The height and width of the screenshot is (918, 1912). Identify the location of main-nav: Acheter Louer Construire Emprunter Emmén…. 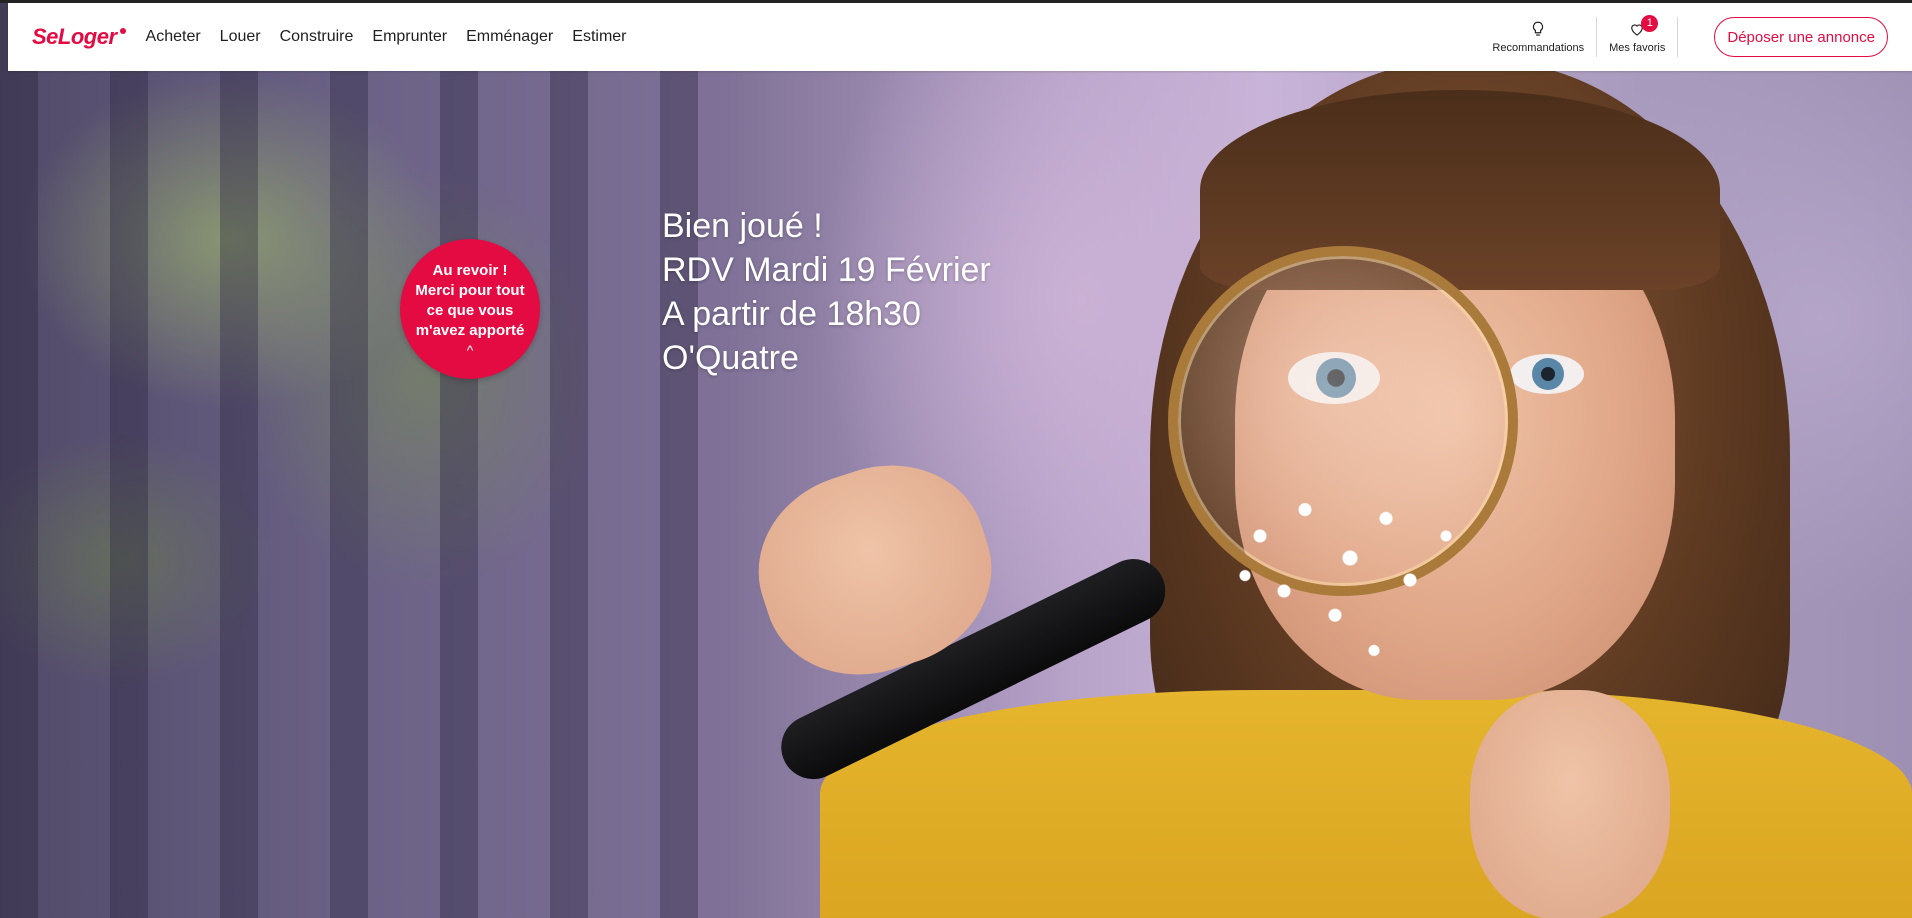
(396, 37).